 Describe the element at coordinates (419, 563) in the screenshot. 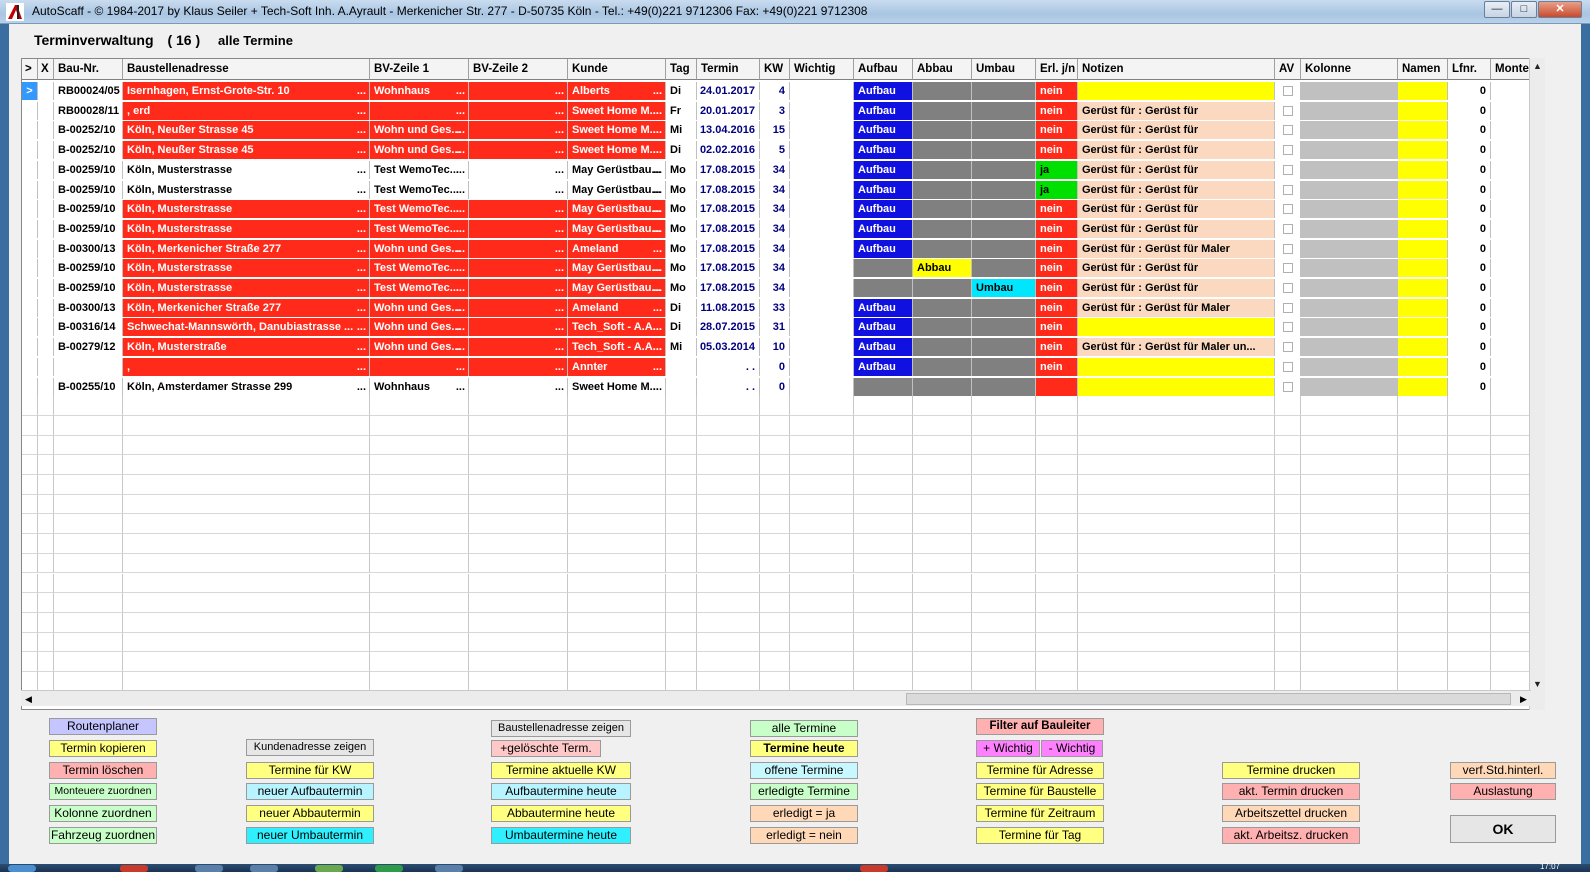

I see `col-bv1-cell` at that location.